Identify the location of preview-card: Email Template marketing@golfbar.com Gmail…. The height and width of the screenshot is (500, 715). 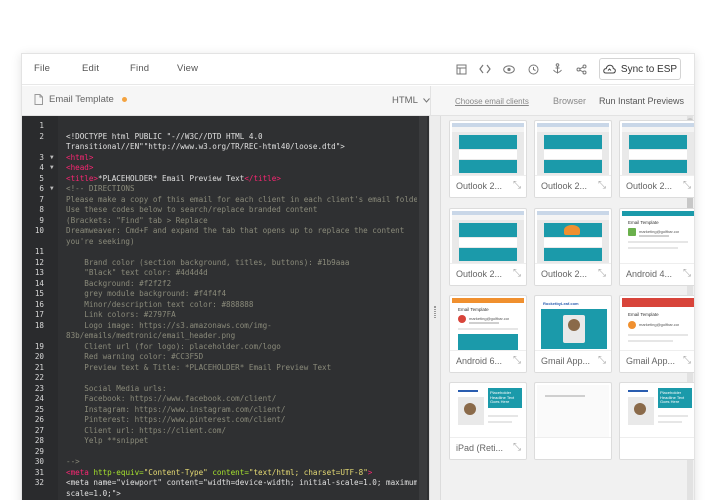
(656, 334).